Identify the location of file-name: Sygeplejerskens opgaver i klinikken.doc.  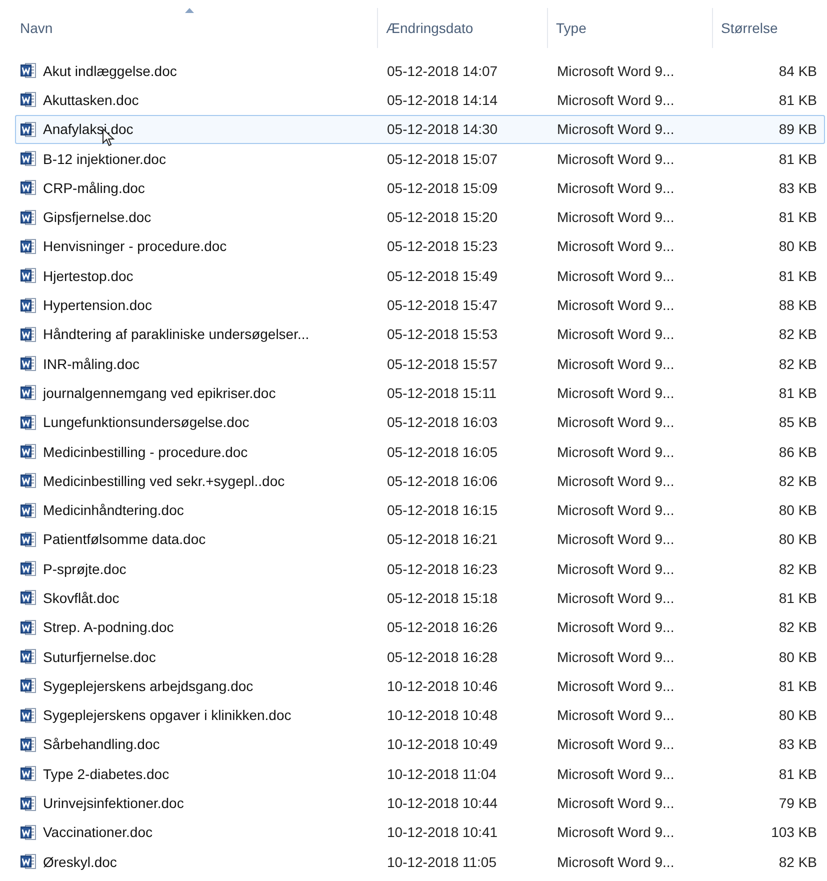
(167, 715).